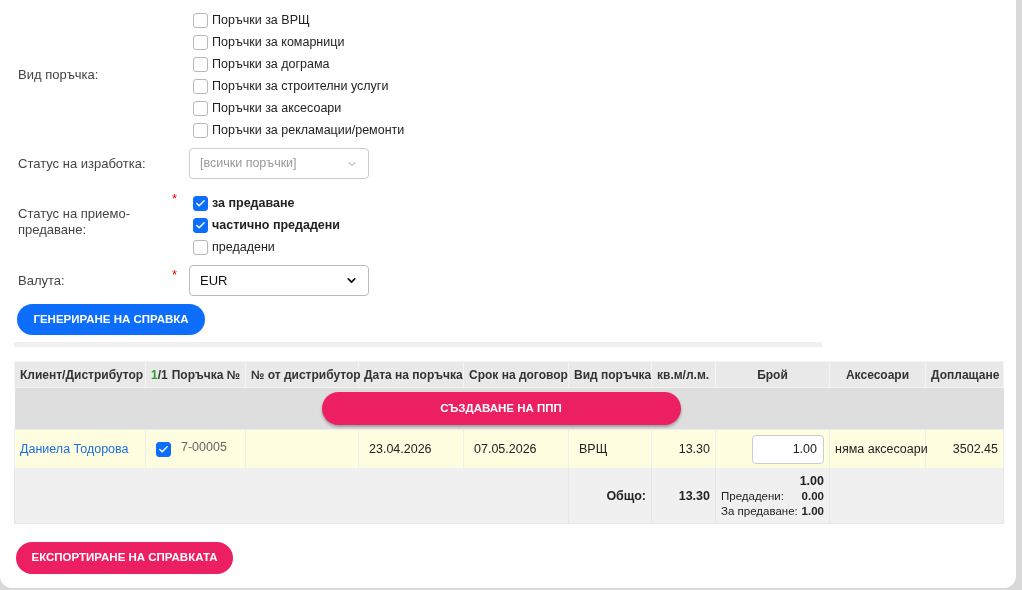 This screenshot has width=1022, height=590. I want to click on field-label: Вид поръчка:, so click(58, 74).